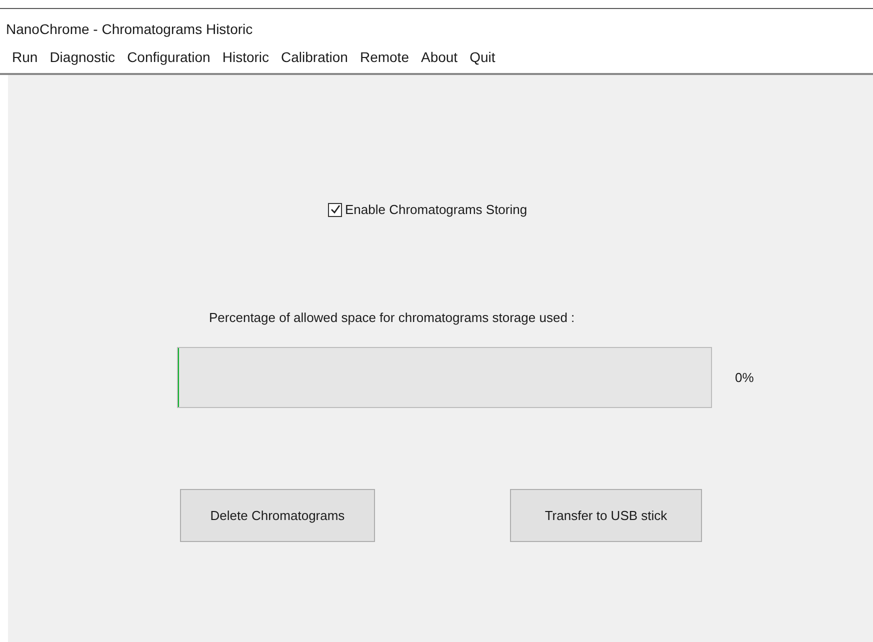 This screenshot has height=642, width=873. What do you see at coordinates (314, 57) in the screenshot?
I see `menu-item: Calibration` at bounding box center [314, 57].